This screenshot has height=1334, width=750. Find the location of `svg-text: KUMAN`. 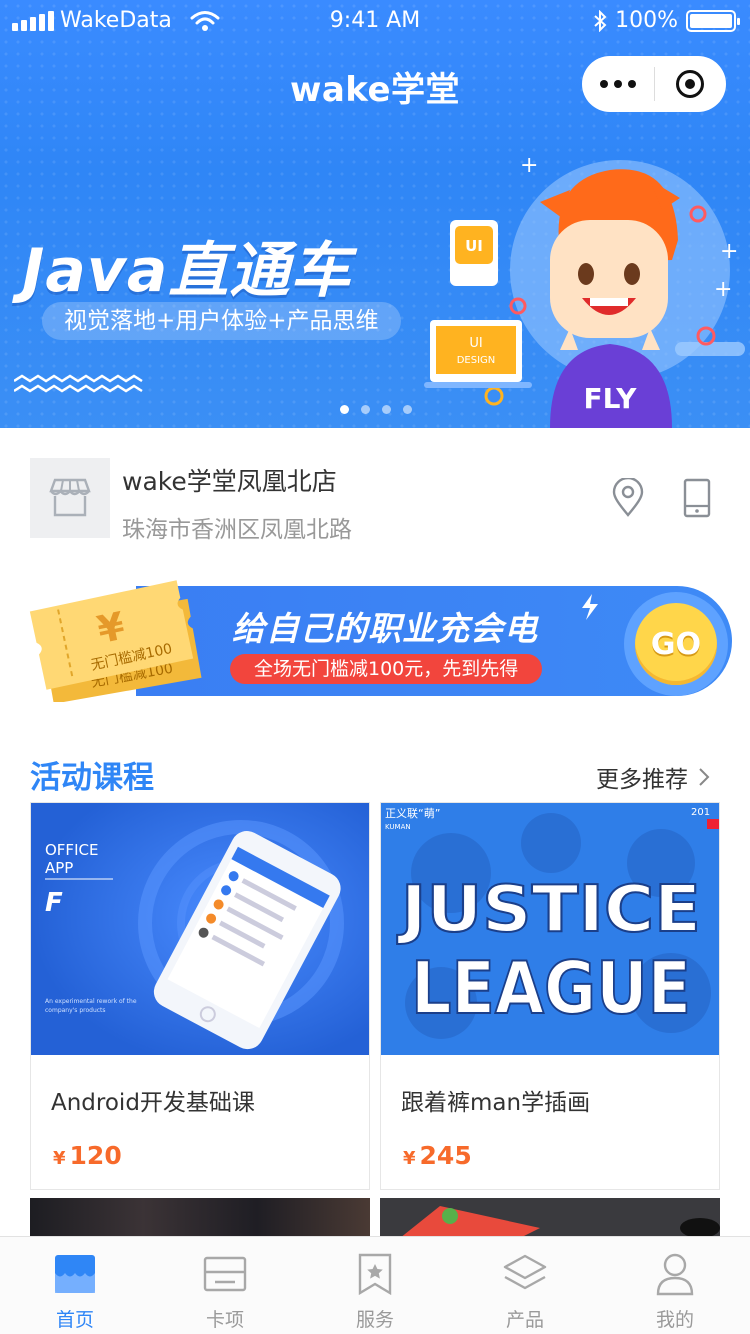

svg-text: KUMAN is located at coordinates (398, 827).